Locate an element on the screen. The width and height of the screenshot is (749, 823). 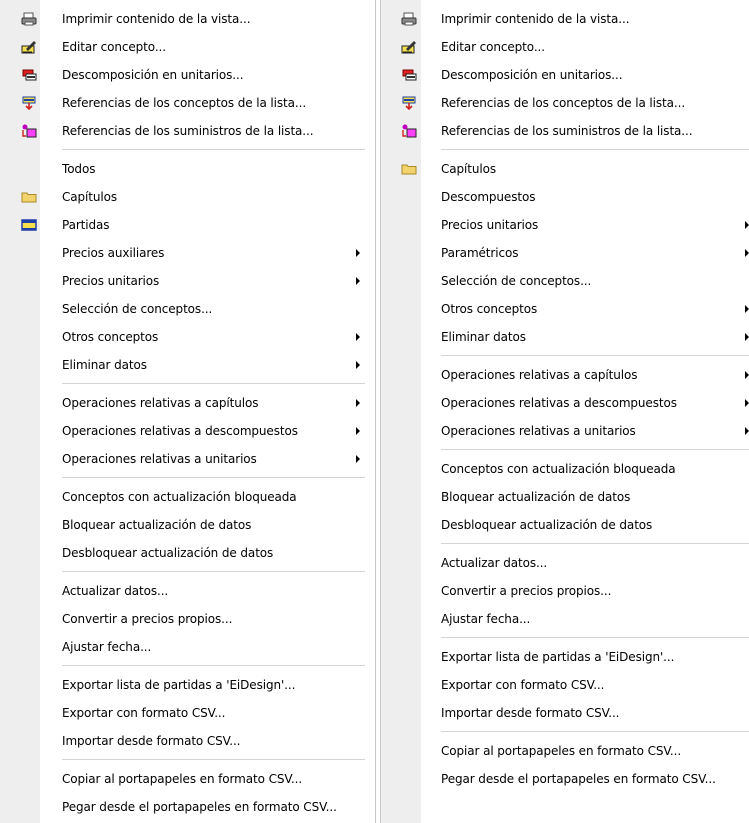
menu-item-label: Todos is located at coordinates (79, 169).